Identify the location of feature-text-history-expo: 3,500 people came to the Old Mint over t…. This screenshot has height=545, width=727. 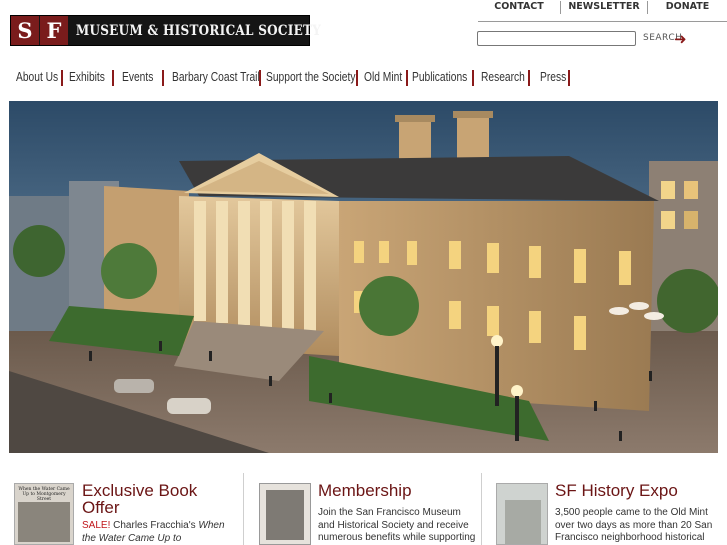
(634, 526).